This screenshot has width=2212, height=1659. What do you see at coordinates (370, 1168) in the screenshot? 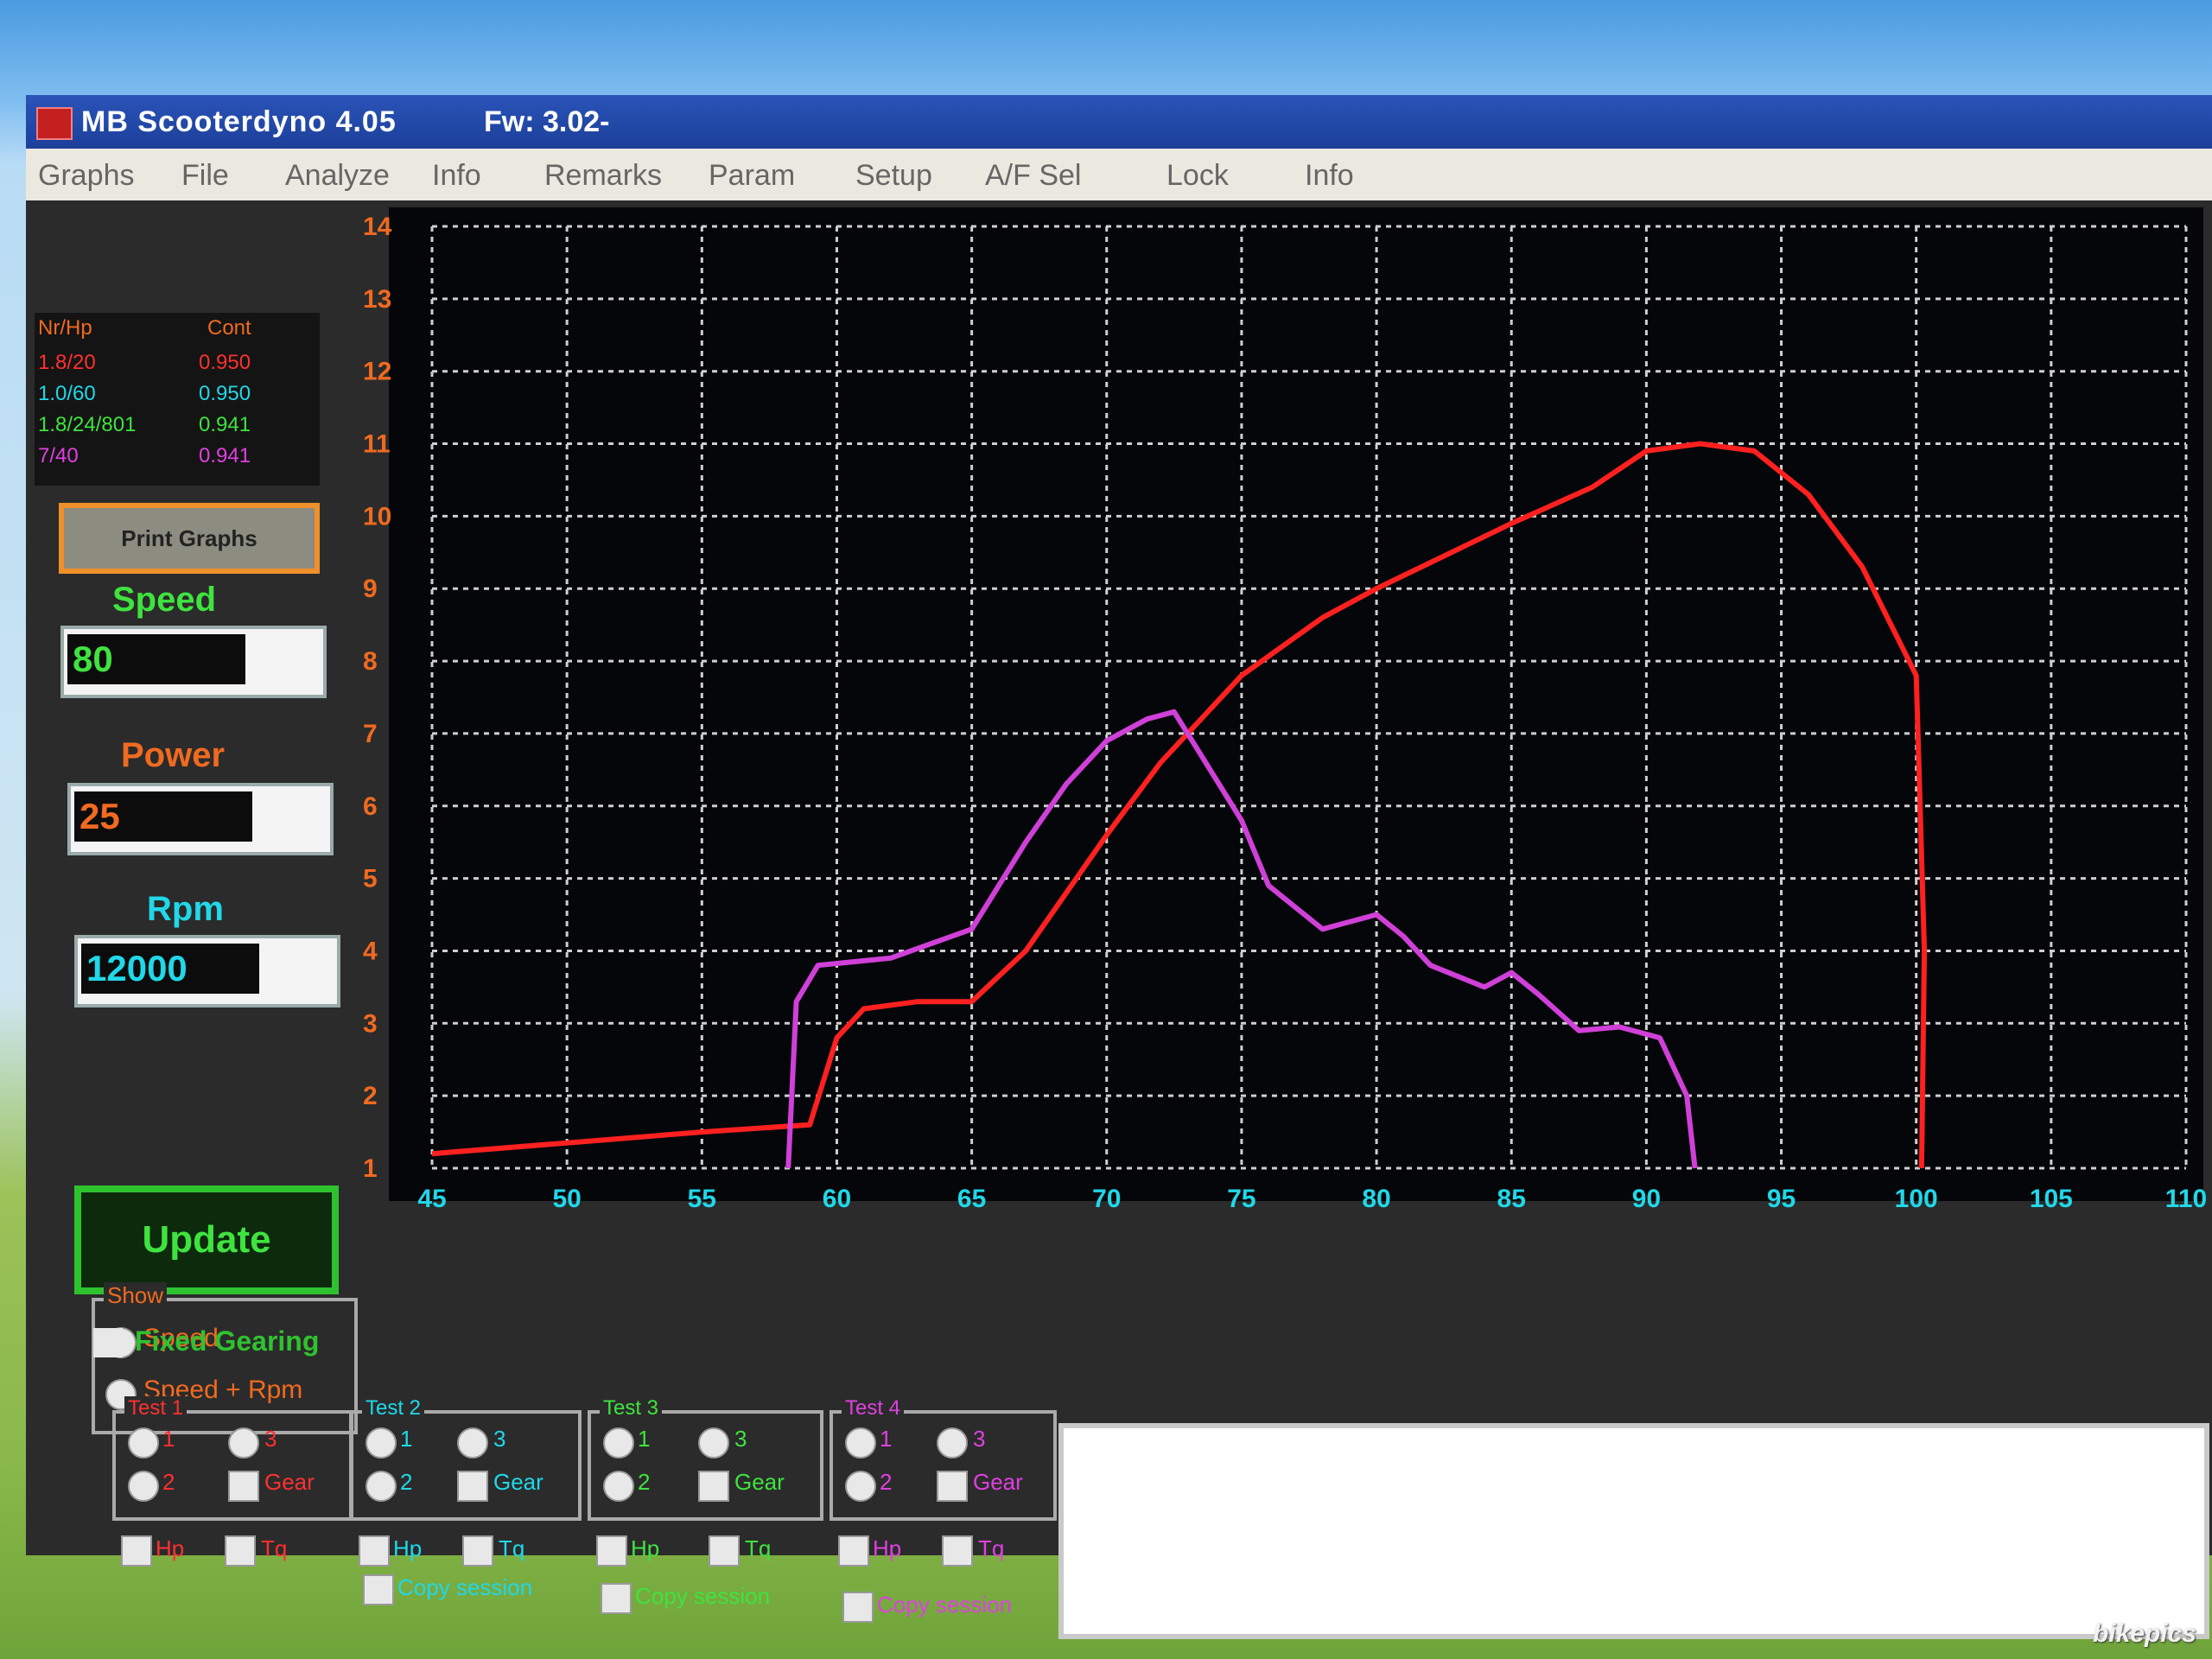
I see `y-tick-label: 1` at bounding box center [370, 1168].